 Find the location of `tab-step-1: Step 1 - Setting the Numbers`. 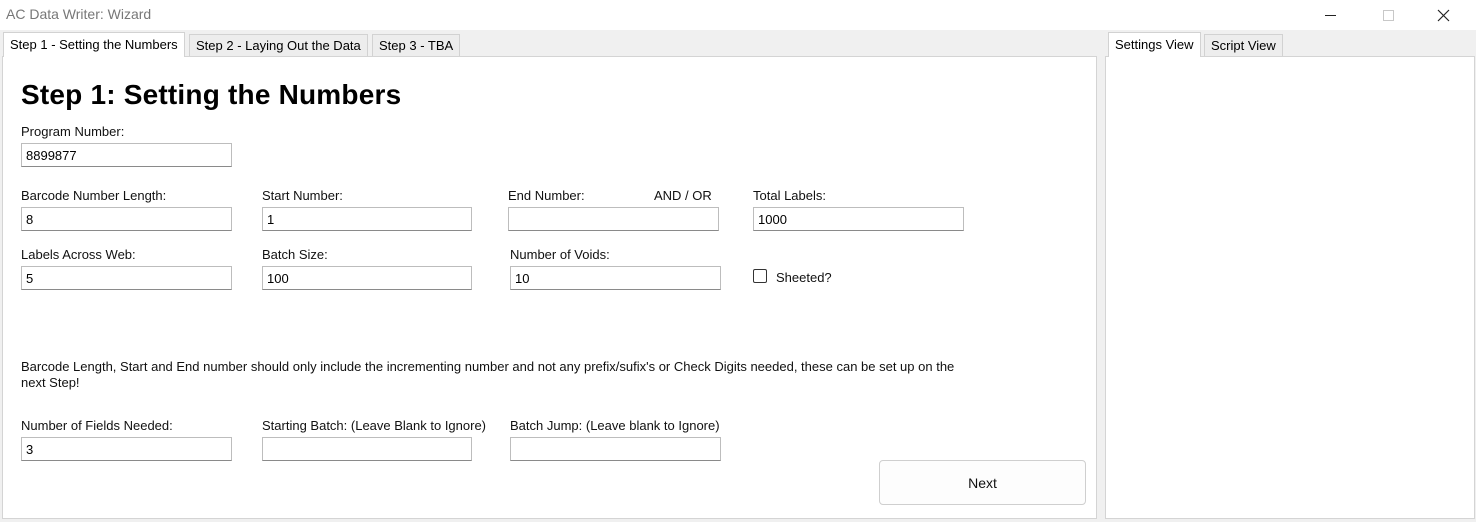

tab-step-1: Step 1 - Setting the Numbers is located at coordinates (94, 44).